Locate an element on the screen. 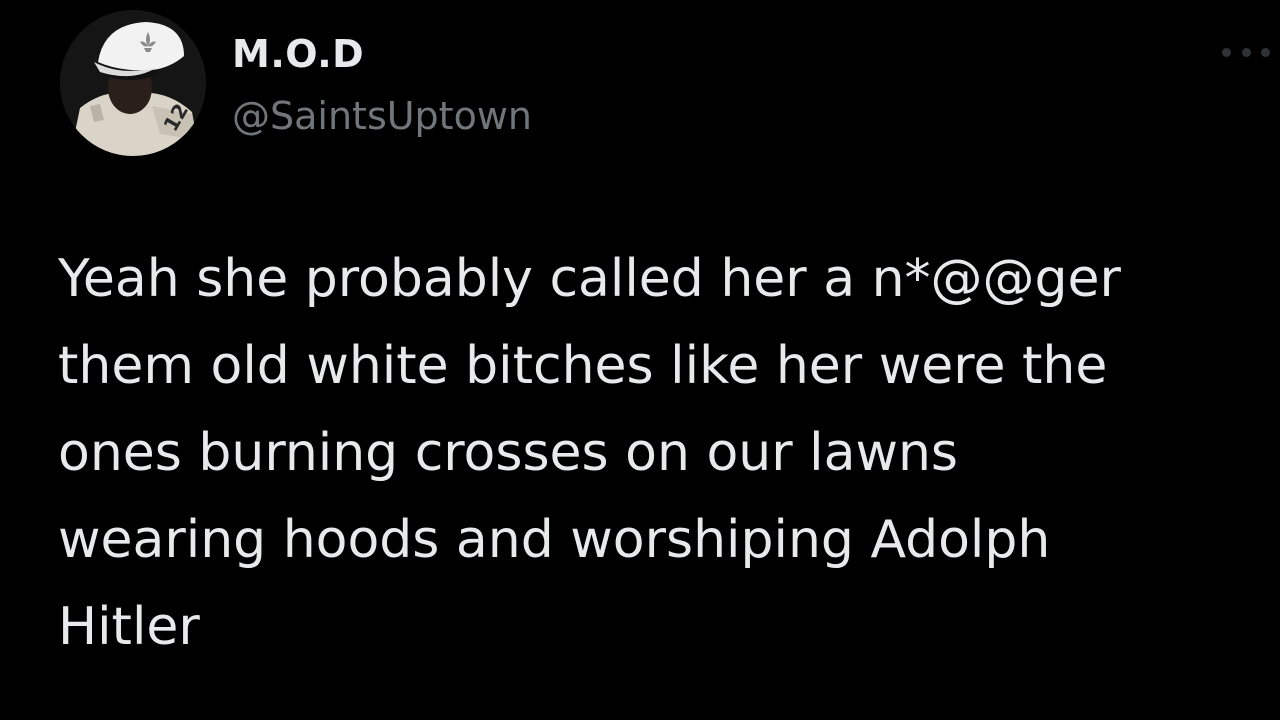 This screenshot has width=1280, height=720. profile-photo-icon: 12 is located at coordinates (133, 83).